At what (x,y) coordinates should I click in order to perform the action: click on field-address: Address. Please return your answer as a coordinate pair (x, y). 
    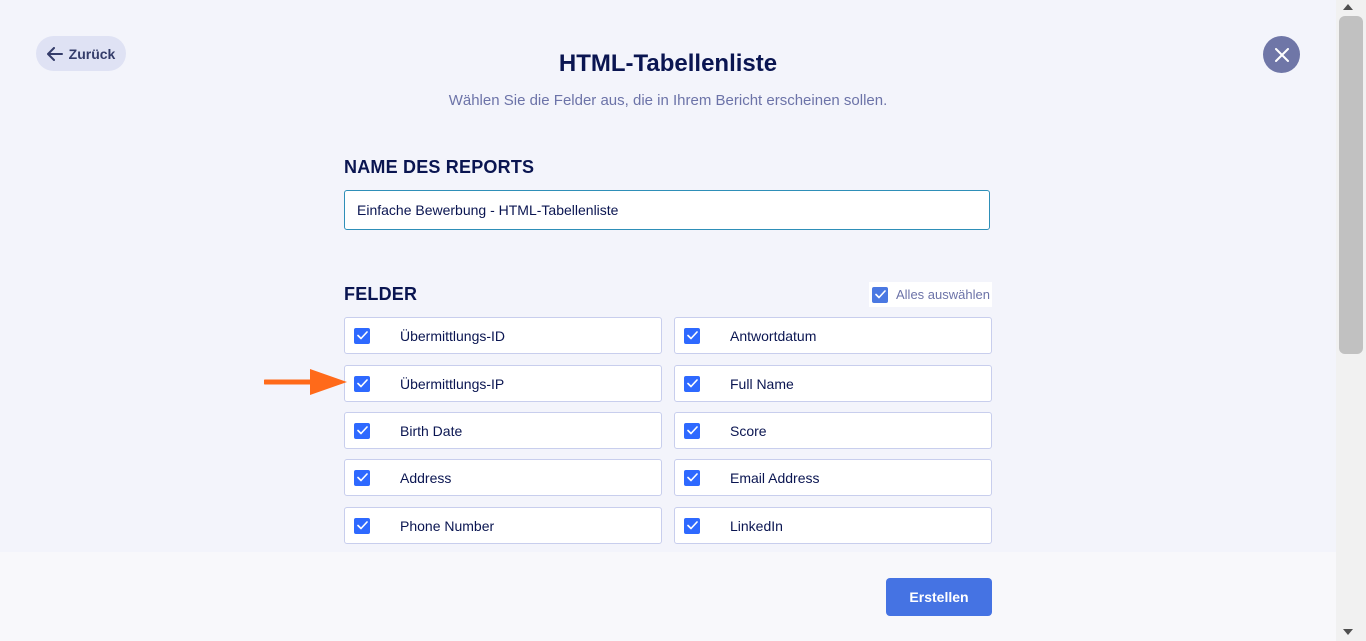
    Looking at the image, I should click on (503, 477).